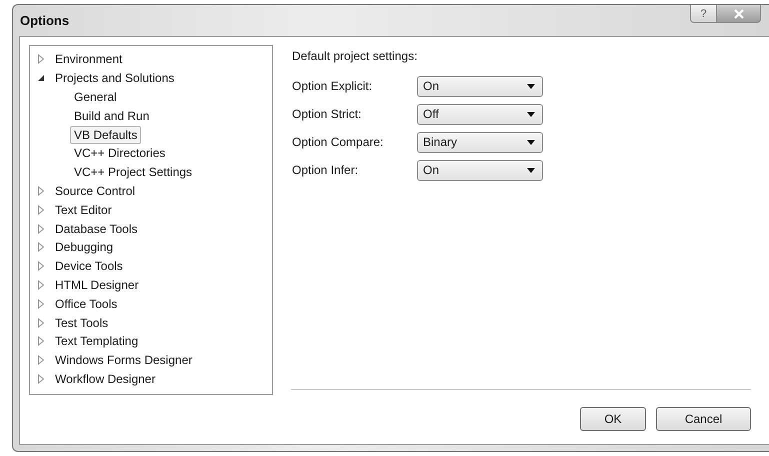  Describe the element at coordinates (613, 419) in the screenshot. I see `ok-button: OK` at that location.